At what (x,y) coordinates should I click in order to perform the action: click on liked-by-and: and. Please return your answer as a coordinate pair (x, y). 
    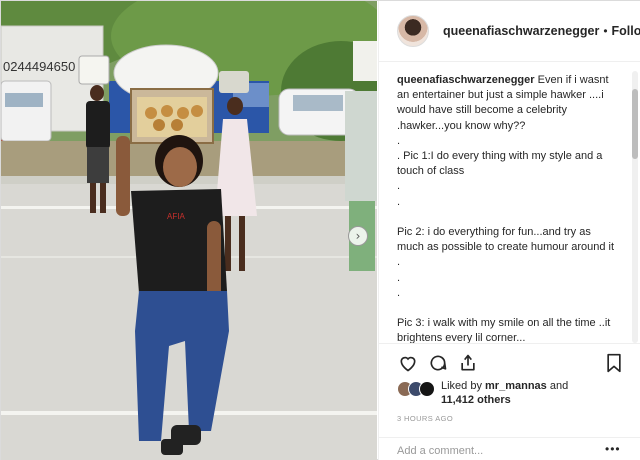
    Looking at the image, I should click on (557, 386).